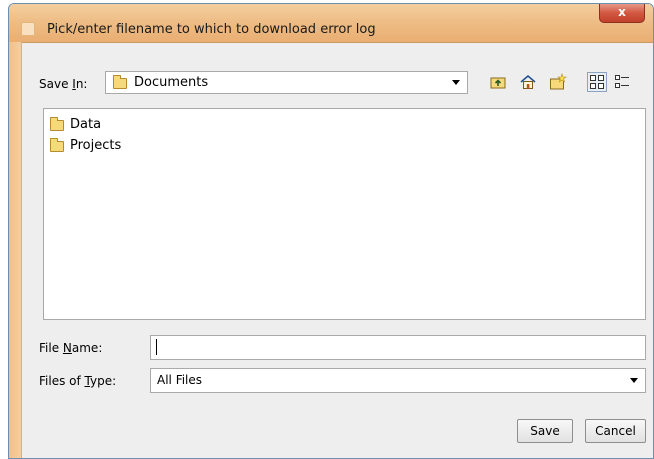 The height and width of the screenshot is (459, 654). I want to click on details-view-icon, so click(622, 81).